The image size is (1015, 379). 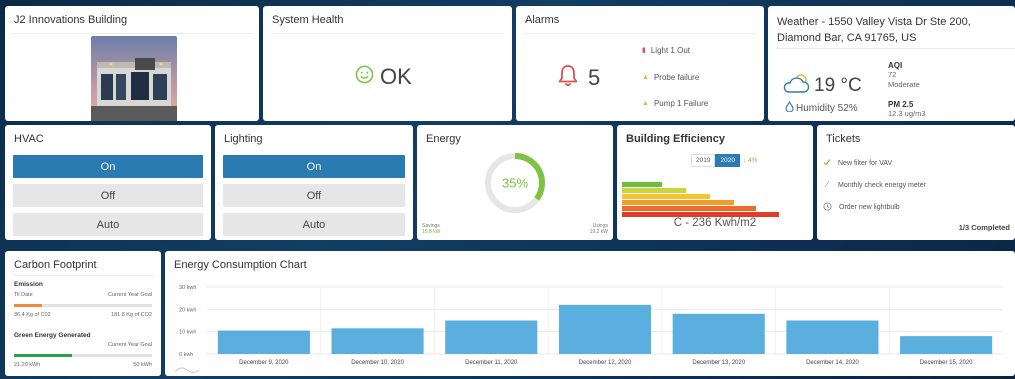 What do you see at coordinates (314, 195) in the screenshot?
I see `lighting-off-button: Off` at bounding box center [314, 195].